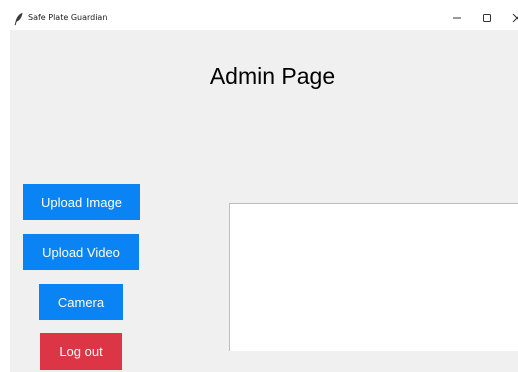  What do you see at coordinates (81, 202) in the screenshot?
I see `upload-image-button: Upload Image` at bounding box center [81, 202].